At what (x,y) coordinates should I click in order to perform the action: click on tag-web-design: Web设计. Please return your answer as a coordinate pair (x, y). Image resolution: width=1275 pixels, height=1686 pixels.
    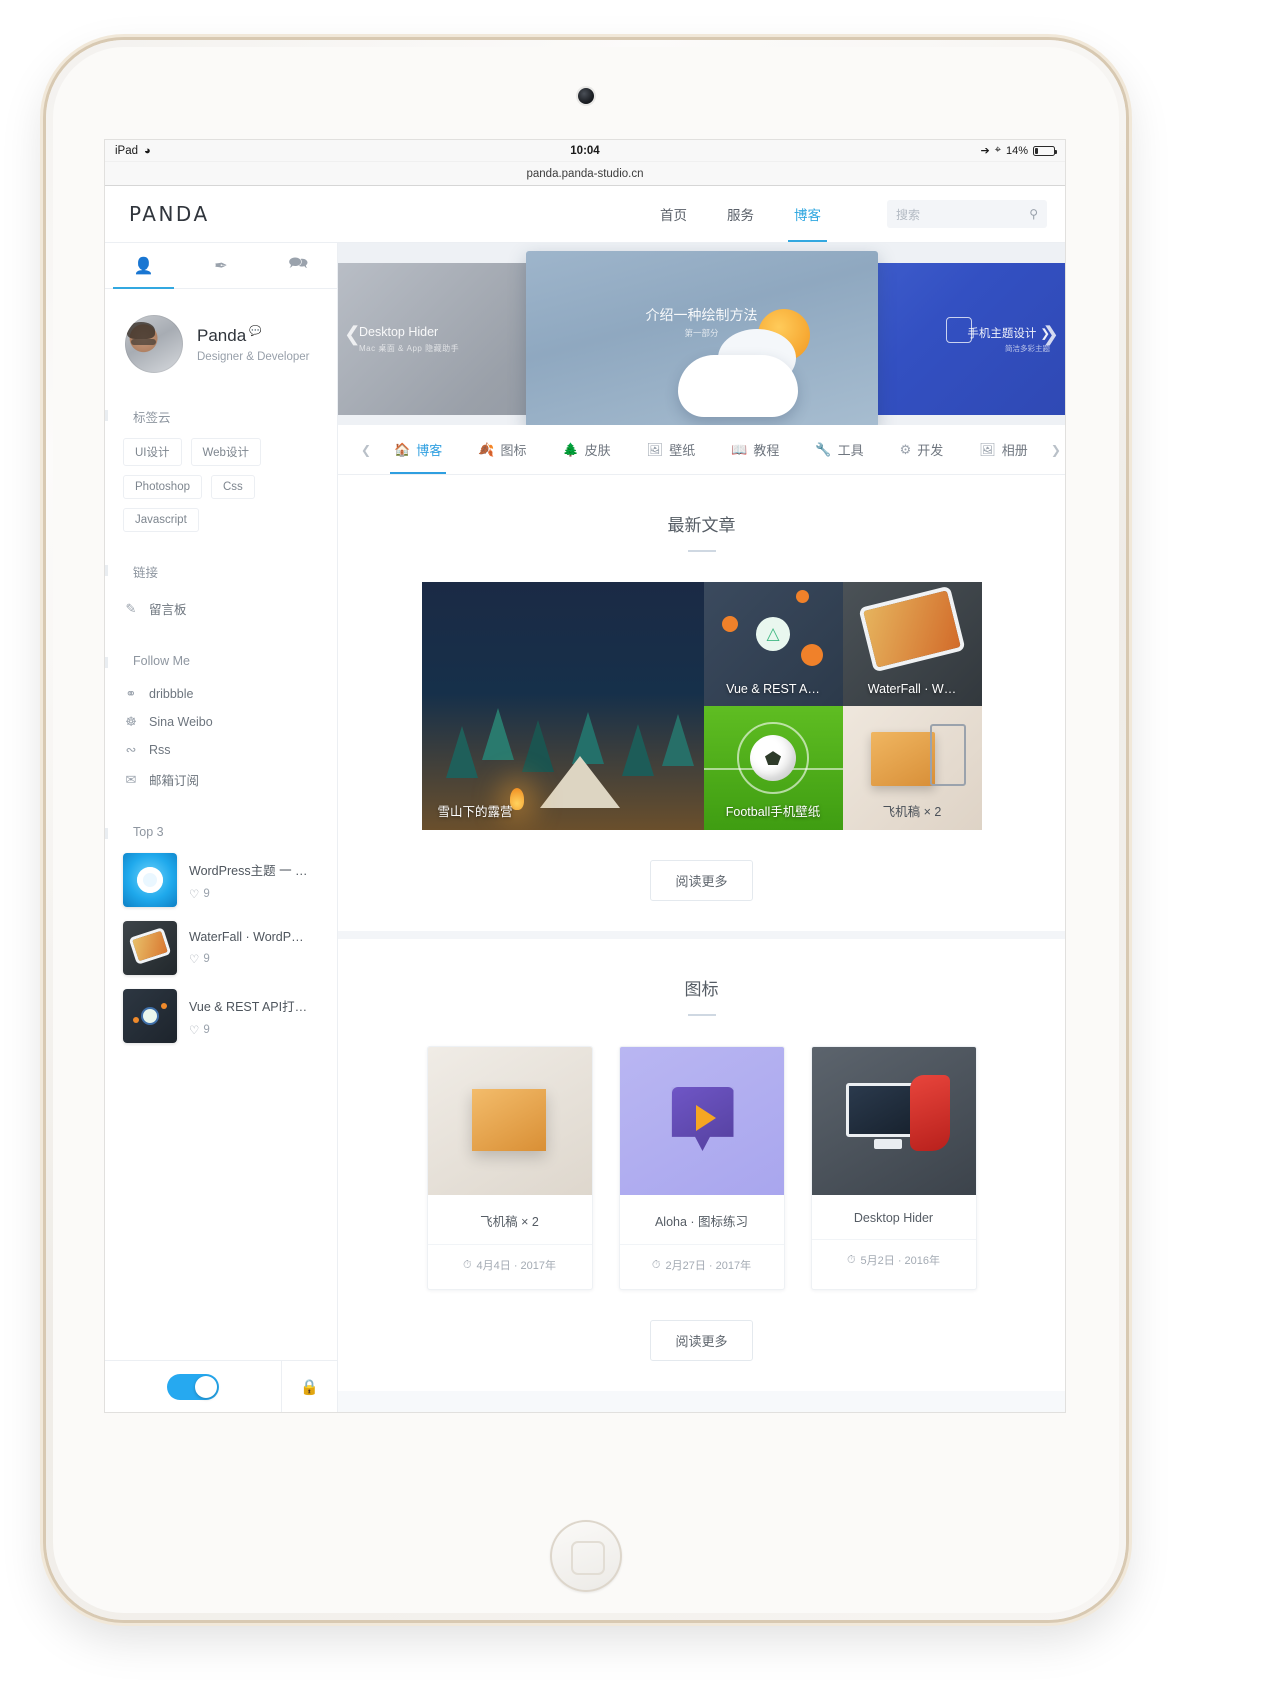
    Looking at the image, I should click on (225, 452).